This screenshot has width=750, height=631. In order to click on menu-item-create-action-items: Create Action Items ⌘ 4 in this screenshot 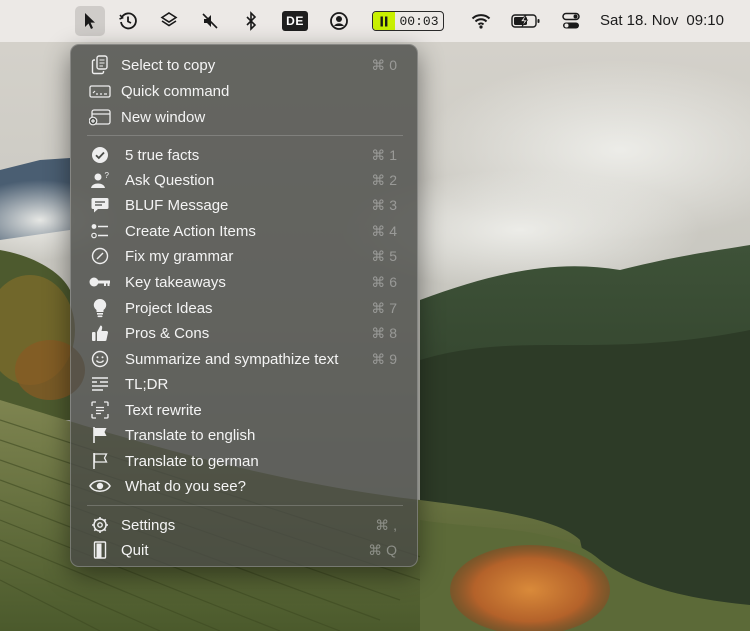, I will do `click(245, 231)`.